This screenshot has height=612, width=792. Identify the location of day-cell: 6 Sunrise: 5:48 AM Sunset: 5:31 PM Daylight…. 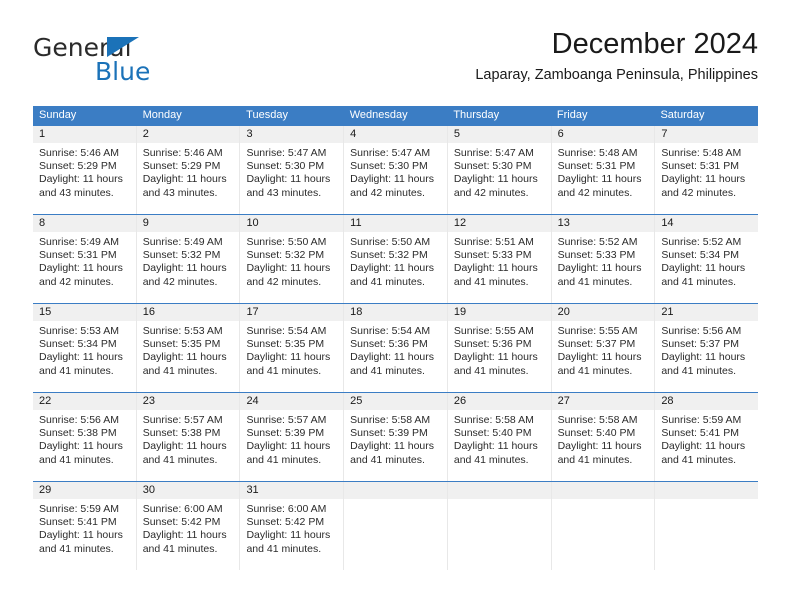
(602, 170).